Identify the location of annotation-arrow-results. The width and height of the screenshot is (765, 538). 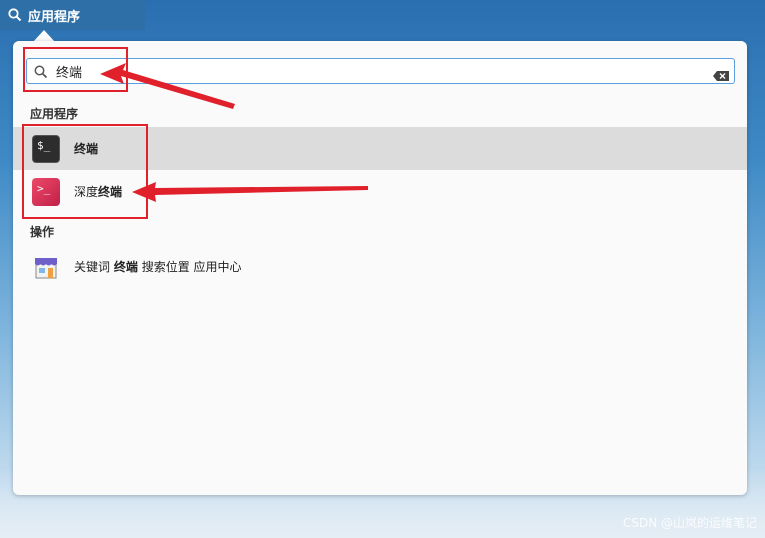
(250, 192).